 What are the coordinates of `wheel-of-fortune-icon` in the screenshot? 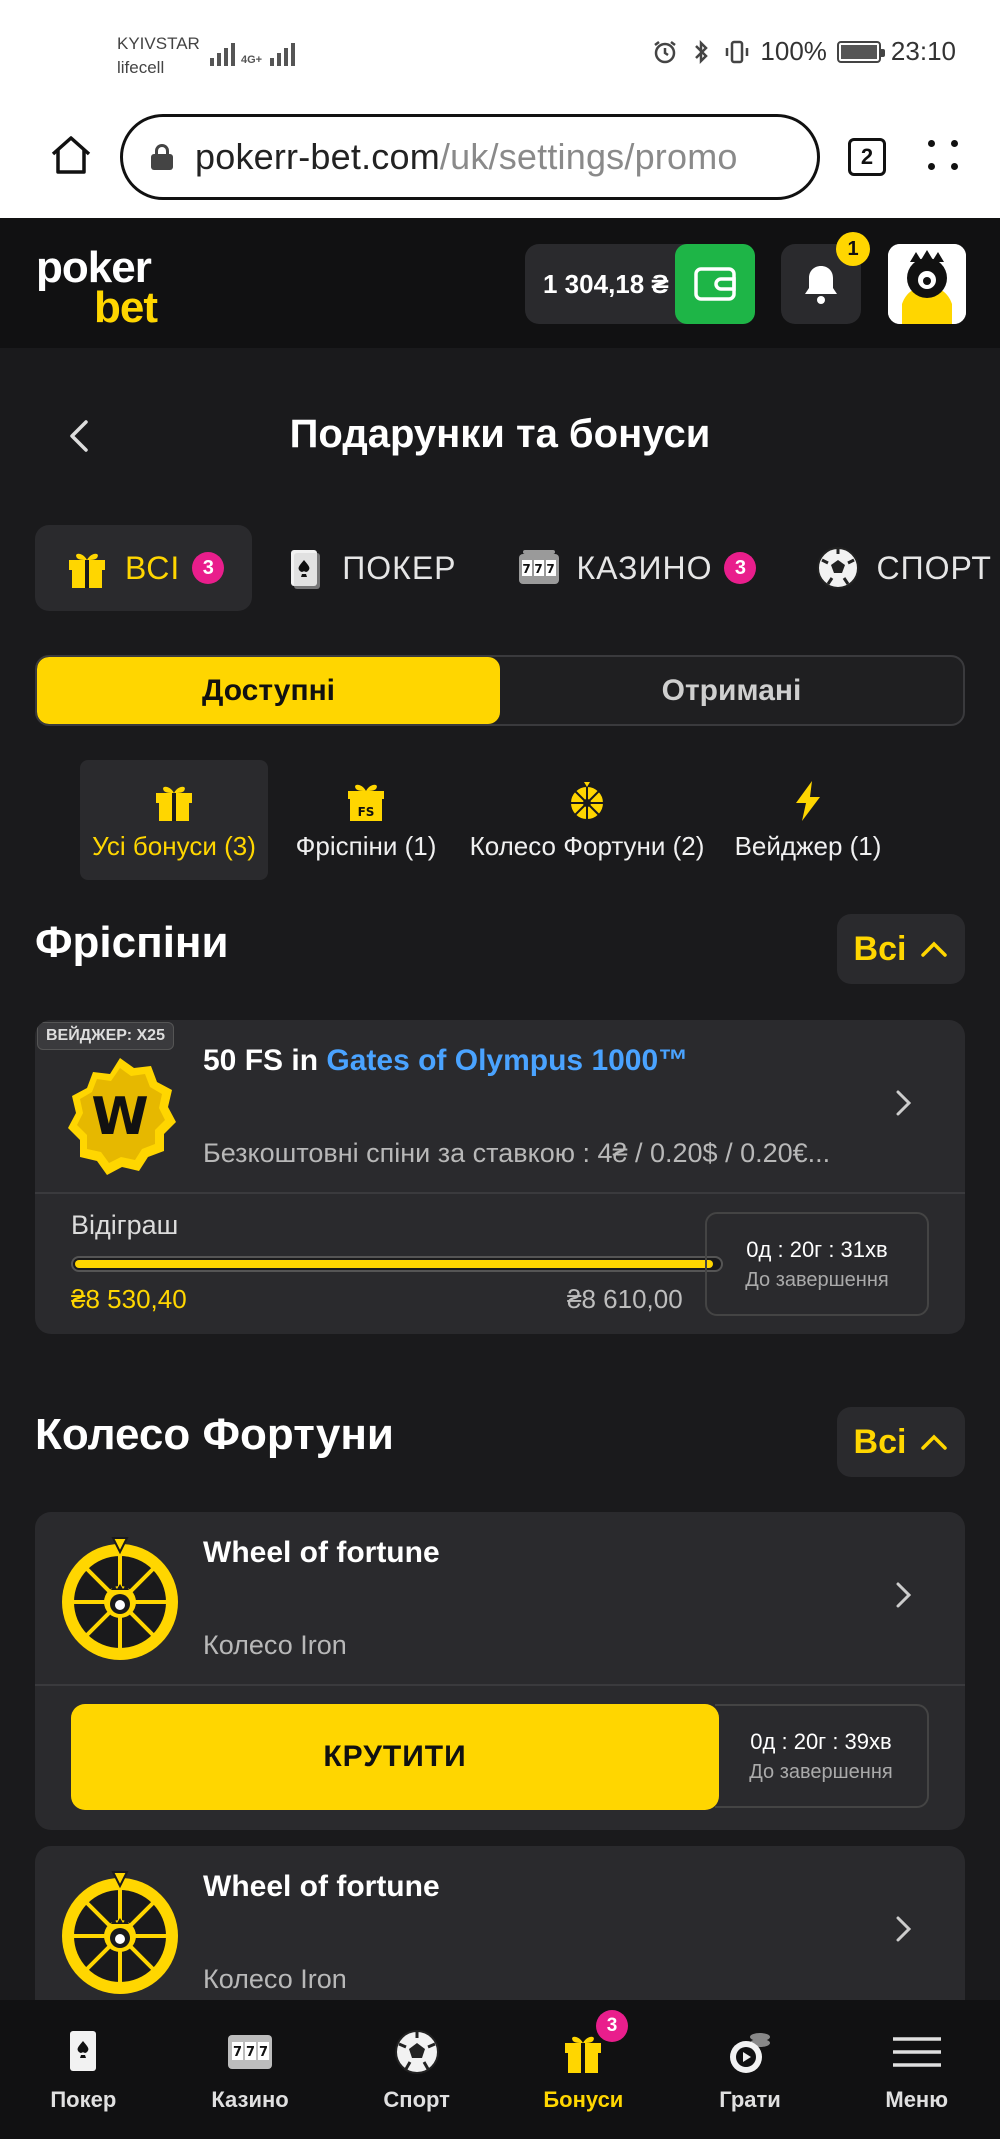 It's located at (120, 1932).